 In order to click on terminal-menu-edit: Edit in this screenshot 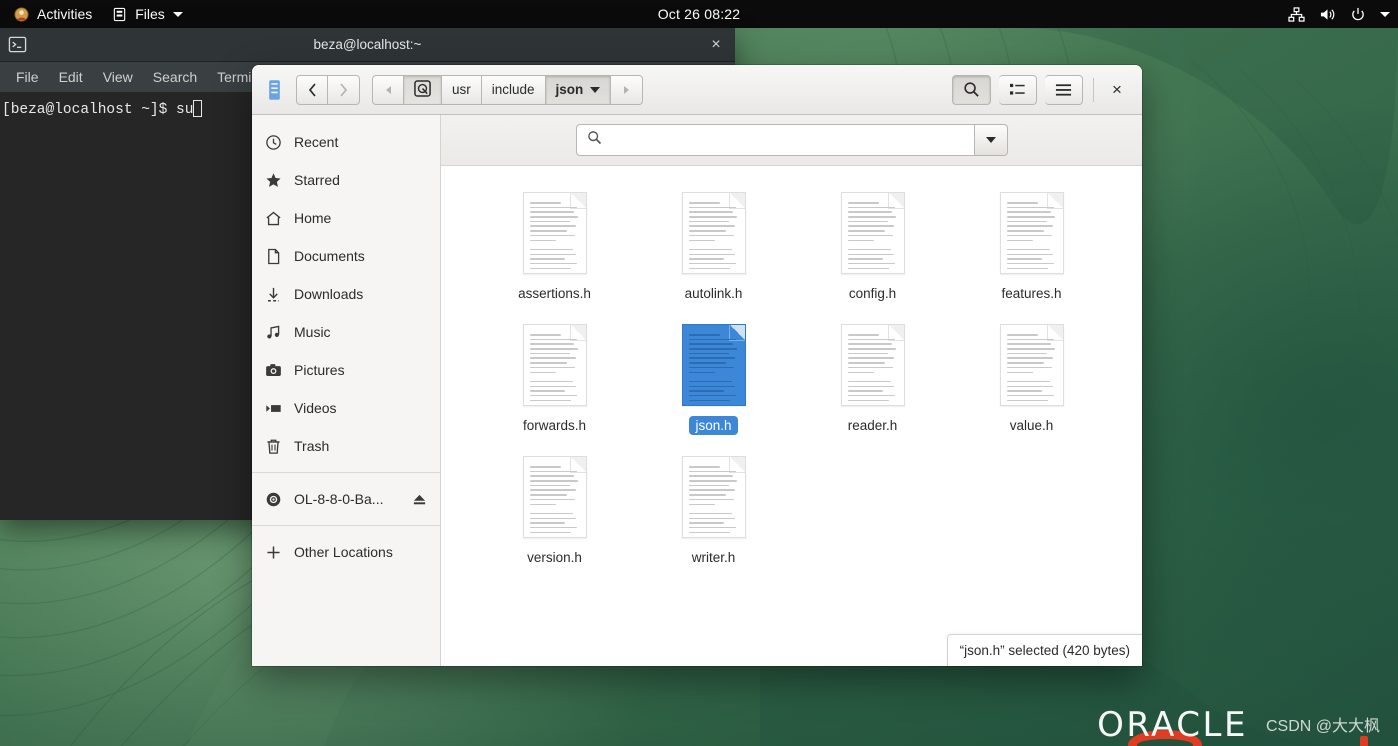, I will do `click(71, 77)`.